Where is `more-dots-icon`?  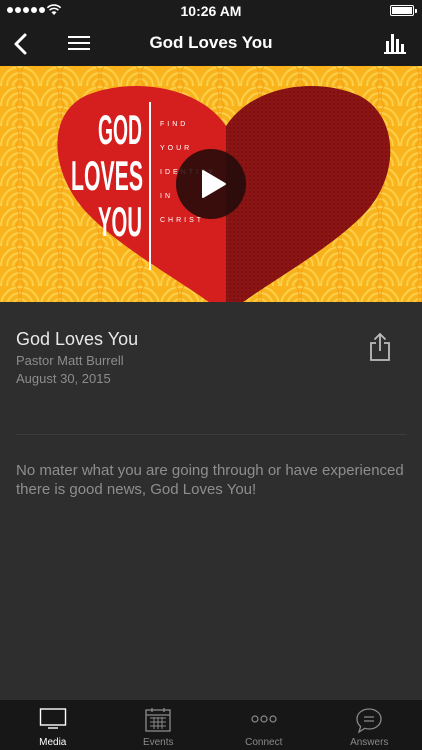 more-dots-icon is located at coordinates (264, 719).